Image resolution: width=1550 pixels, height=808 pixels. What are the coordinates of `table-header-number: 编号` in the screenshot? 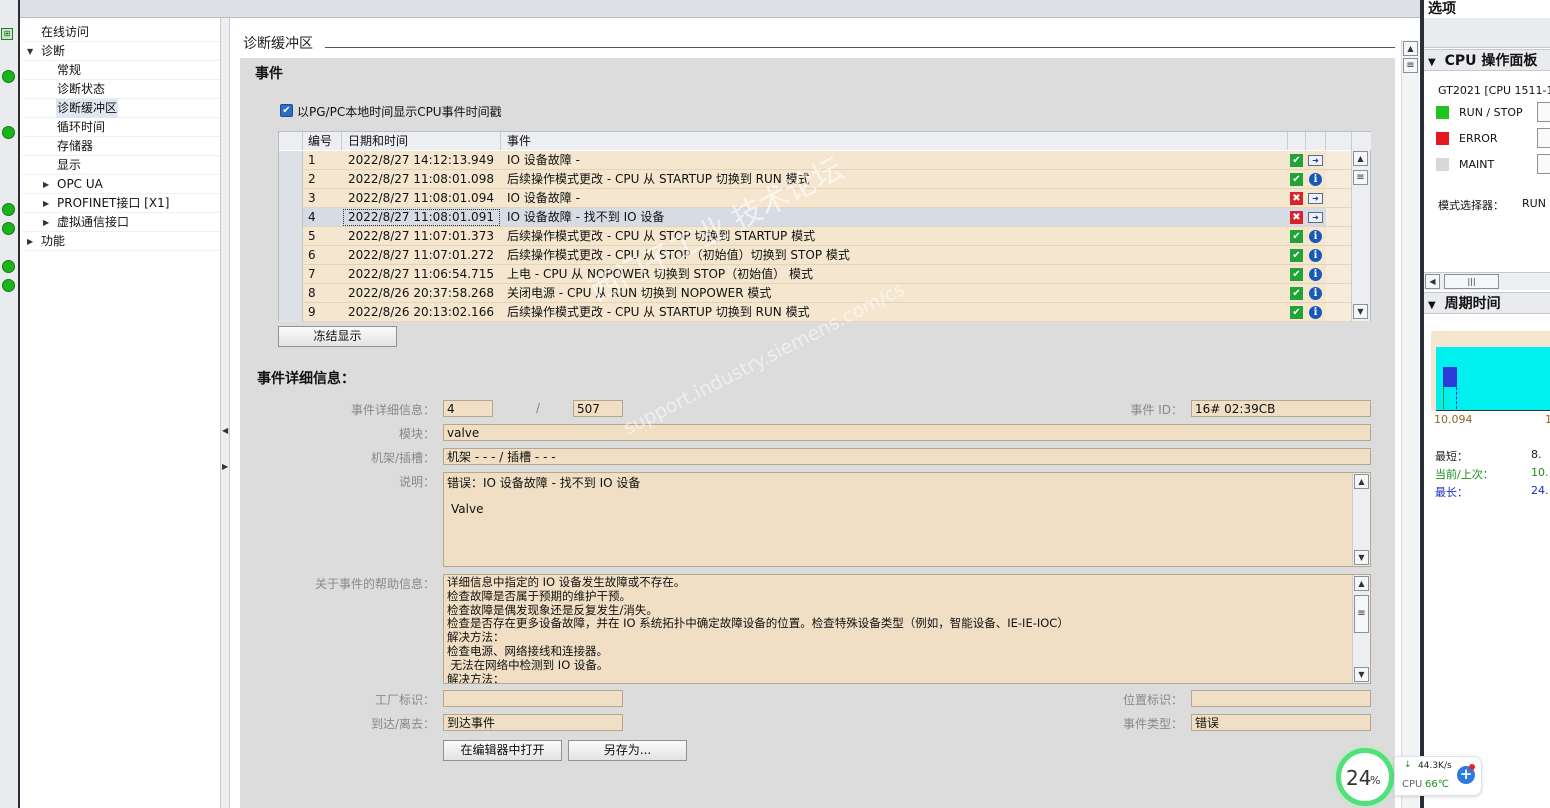 It's located at (322, 141).